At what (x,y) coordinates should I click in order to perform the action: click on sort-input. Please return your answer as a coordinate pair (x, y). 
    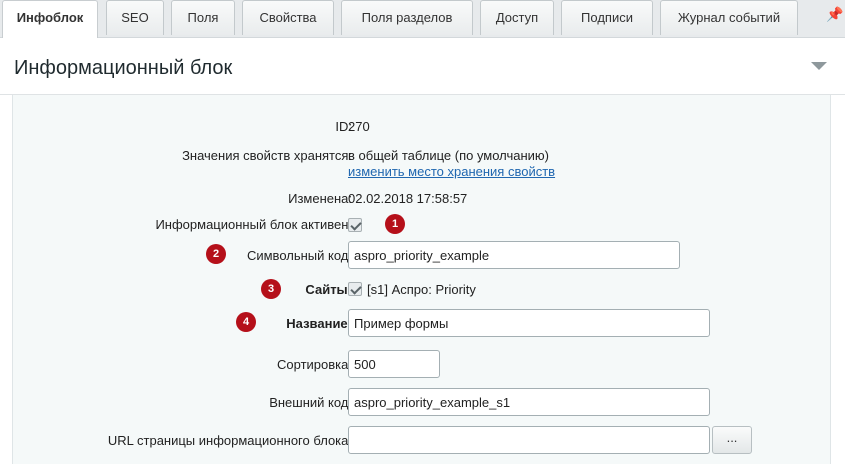
    Looking at the image, I should click on (394, 364).